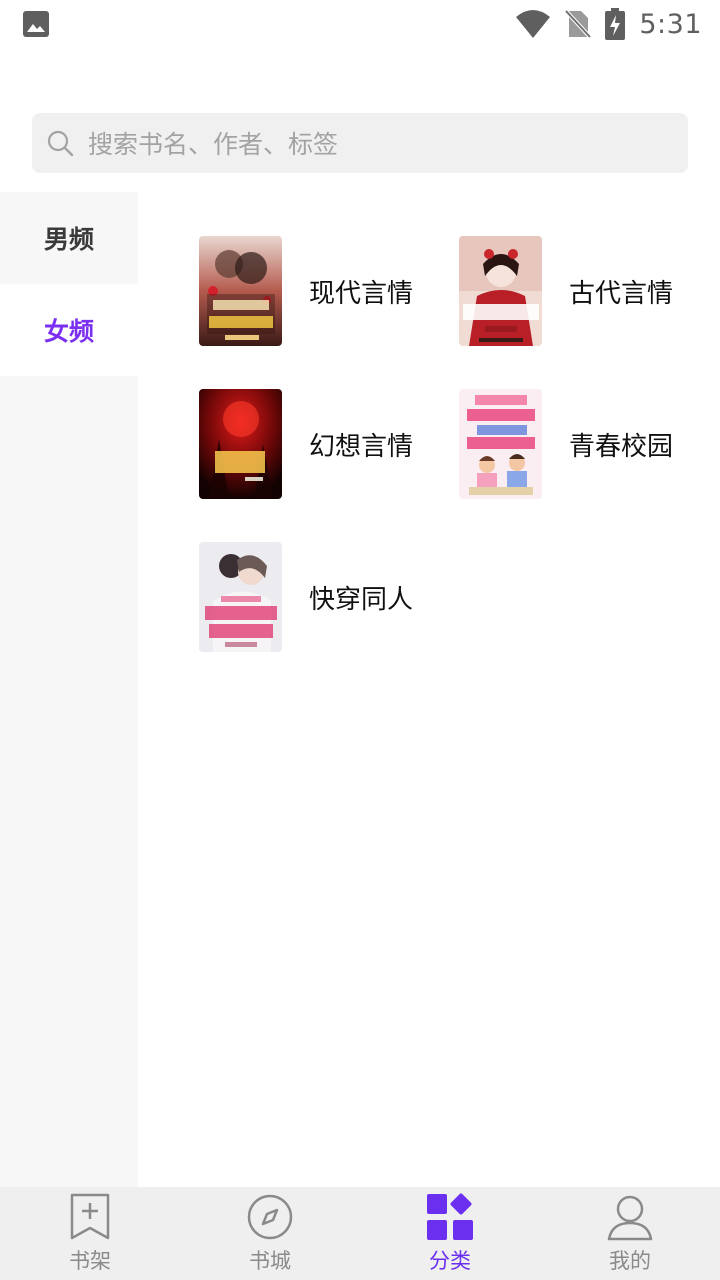  What do you see at coordinates (361, 446) in the screenshot?
I see `category-label: 幻想言情` at bounding box center [361, 446].